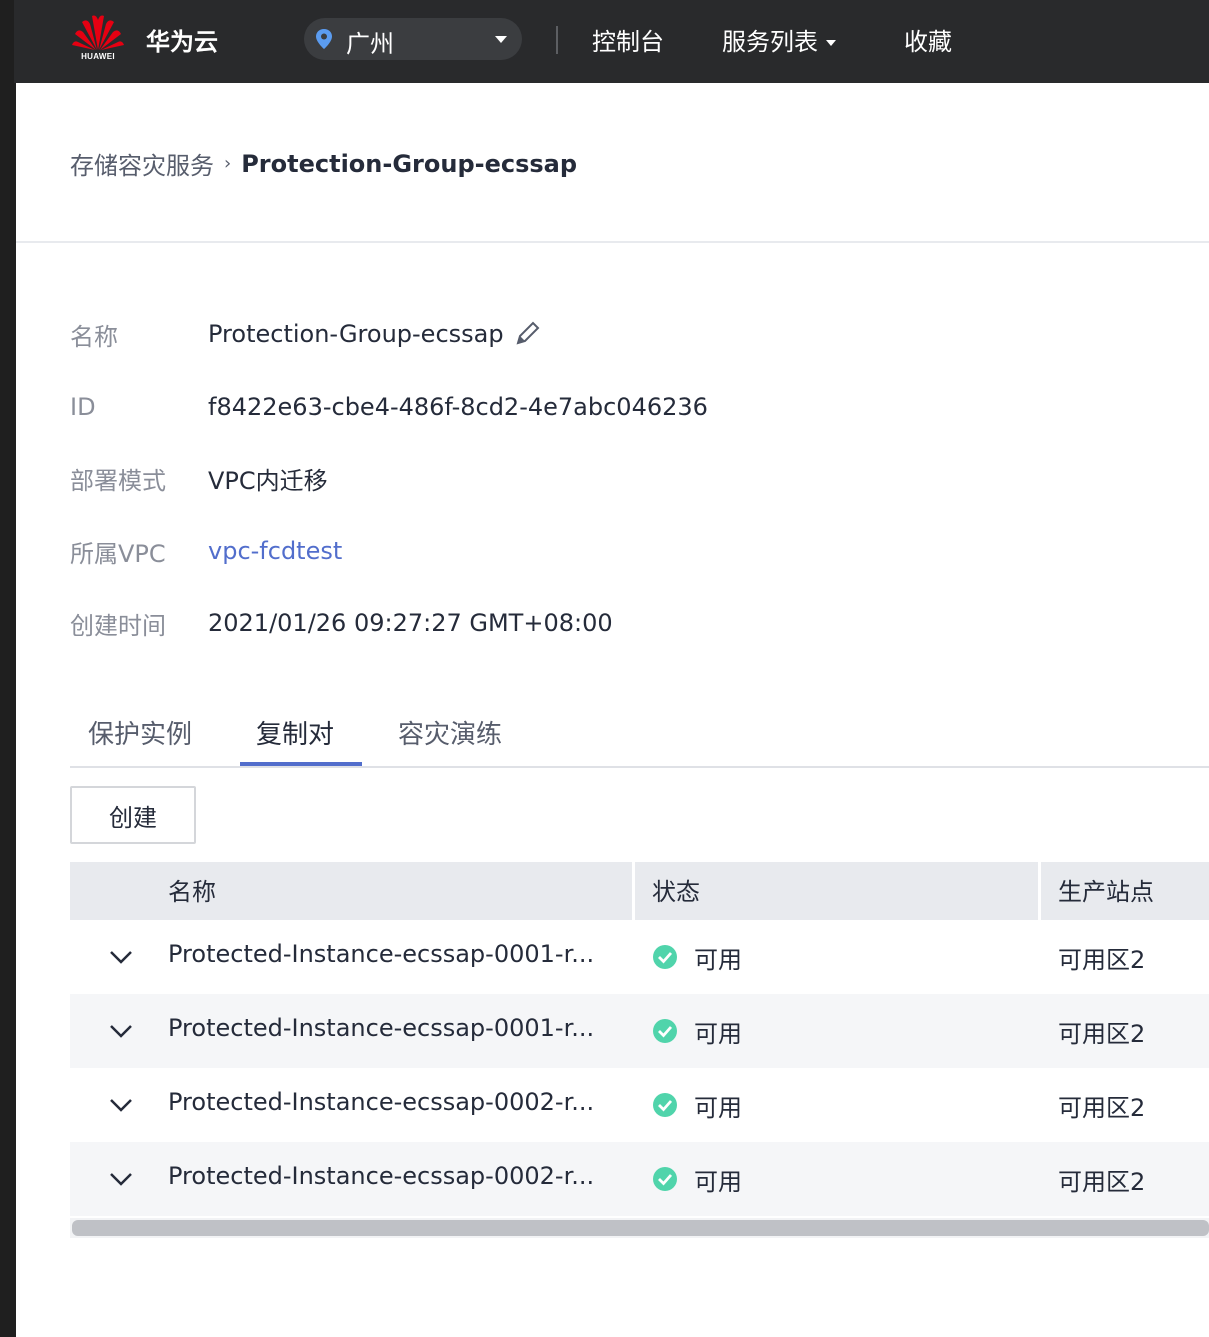  Describe the element at coordinates (118, 553) in the screenshot. I see `detail-vpc-label: 所属VPC` at that location.